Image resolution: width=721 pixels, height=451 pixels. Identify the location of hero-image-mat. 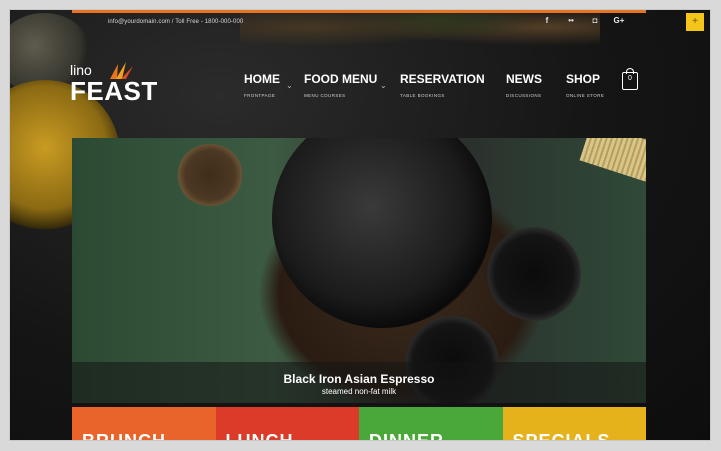
(612, 160).